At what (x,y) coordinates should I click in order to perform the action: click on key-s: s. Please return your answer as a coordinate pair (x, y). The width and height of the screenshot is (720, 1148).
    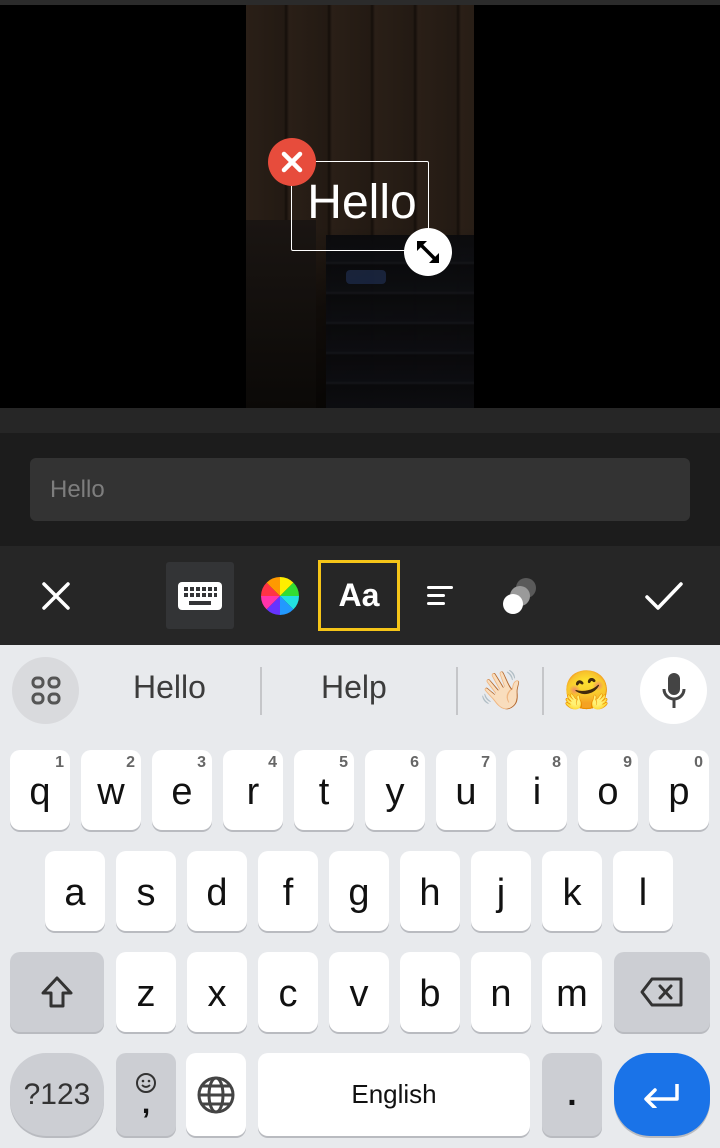
    Looking at the image, I should click on (146, 891).